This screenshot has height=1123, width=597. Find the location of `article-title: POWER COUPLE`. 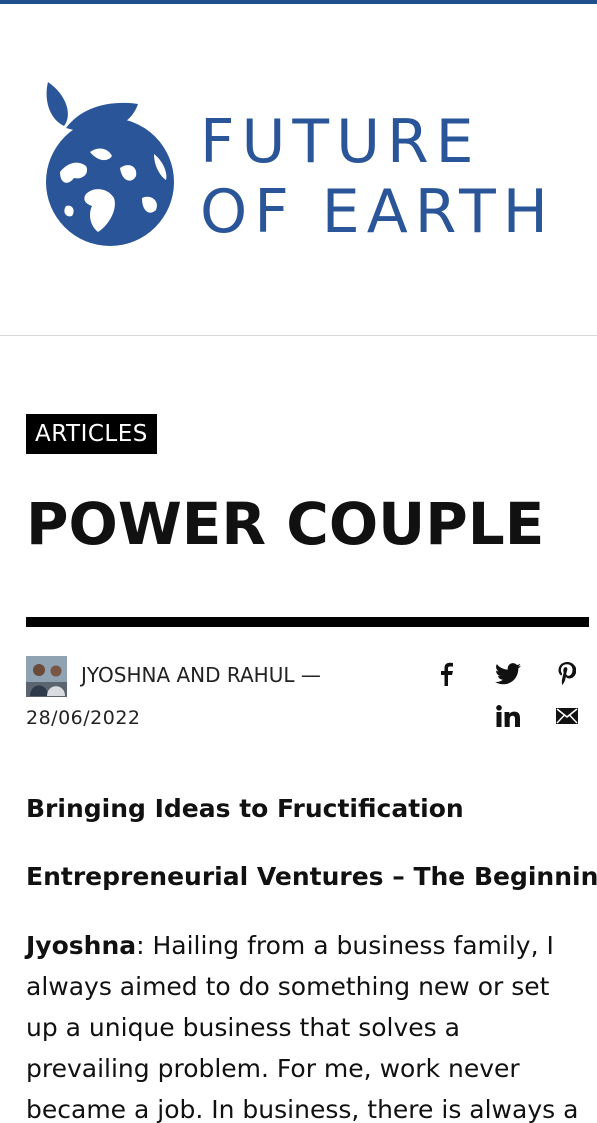

article-title: POWER COUPLE is located at coordinates (285, 524).